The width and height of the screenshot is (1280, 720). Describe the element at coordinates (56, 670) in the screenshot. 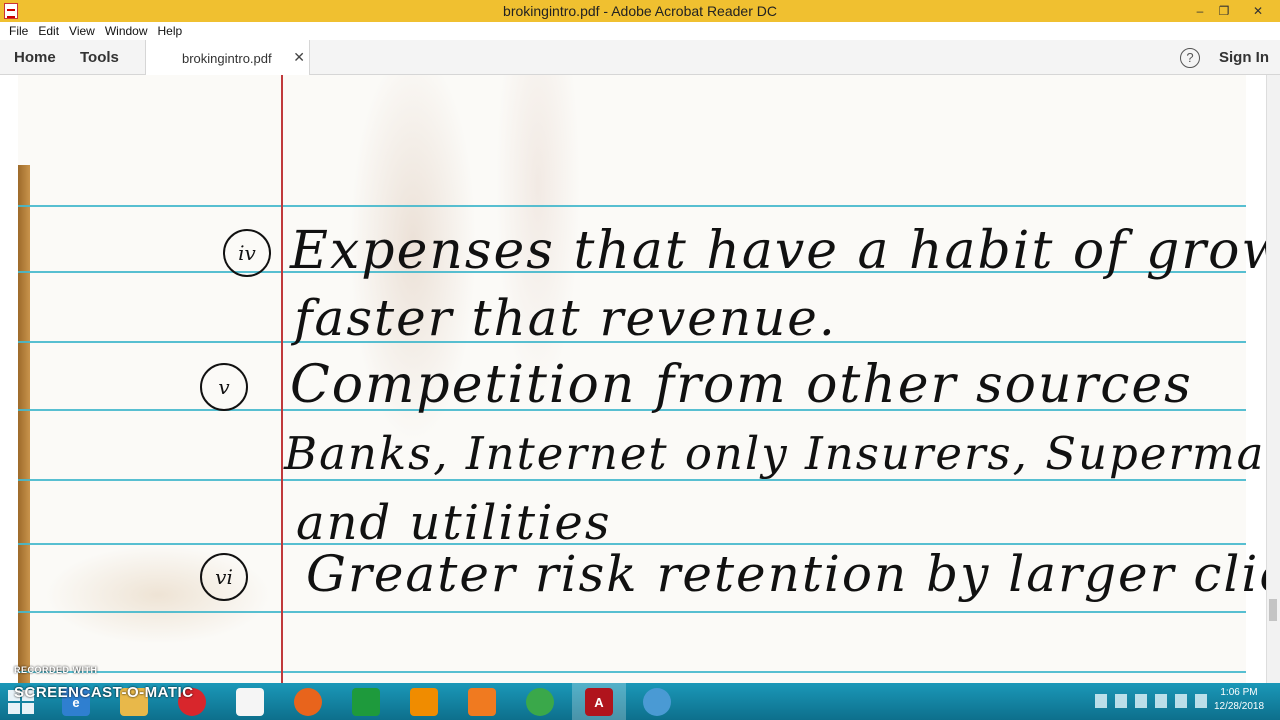

I see `recorded-with-label: RECORDED WITH` at that location.